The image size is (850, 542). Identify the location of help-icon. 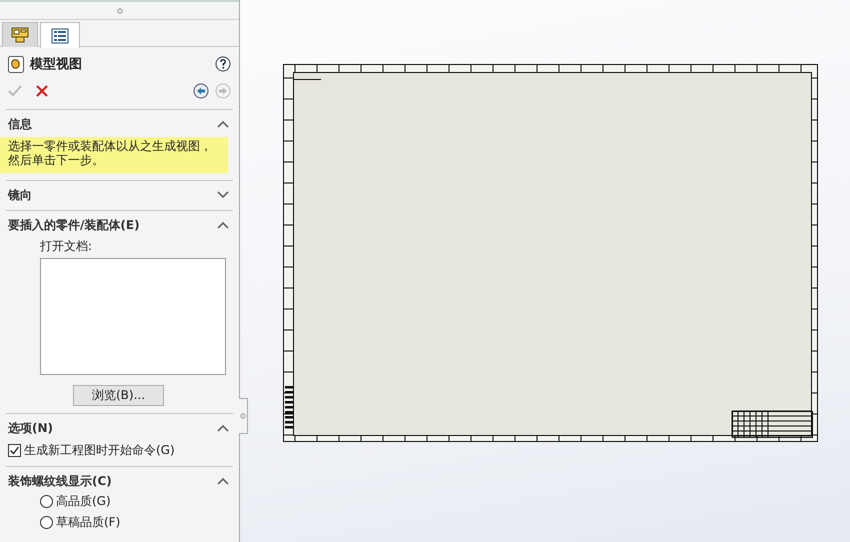
(223, 64).